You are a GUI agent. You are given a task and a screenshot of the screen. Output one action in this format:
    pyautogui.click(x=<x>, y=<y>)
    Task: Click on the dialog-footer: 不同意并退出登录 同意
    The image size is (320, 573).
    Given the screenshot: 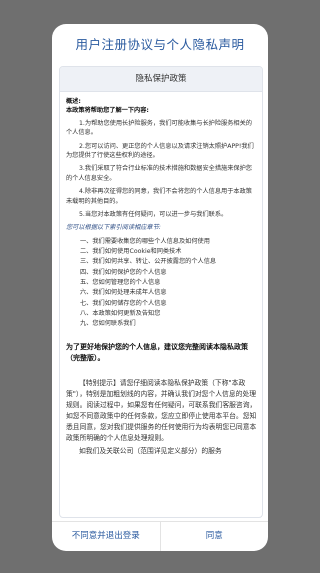 What is the action you would take?
    pyautogui.click(x=160, y=536)
    